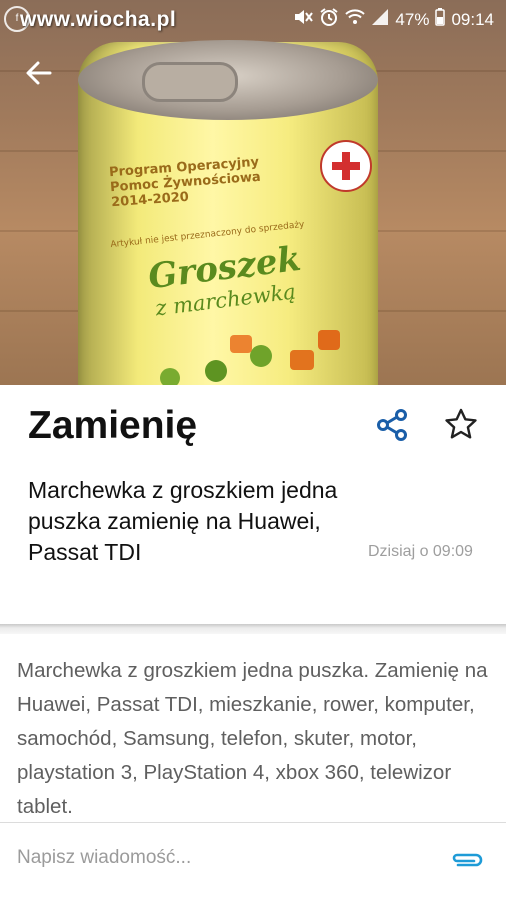  I want to click on alarm-icon, so click(329, 19).